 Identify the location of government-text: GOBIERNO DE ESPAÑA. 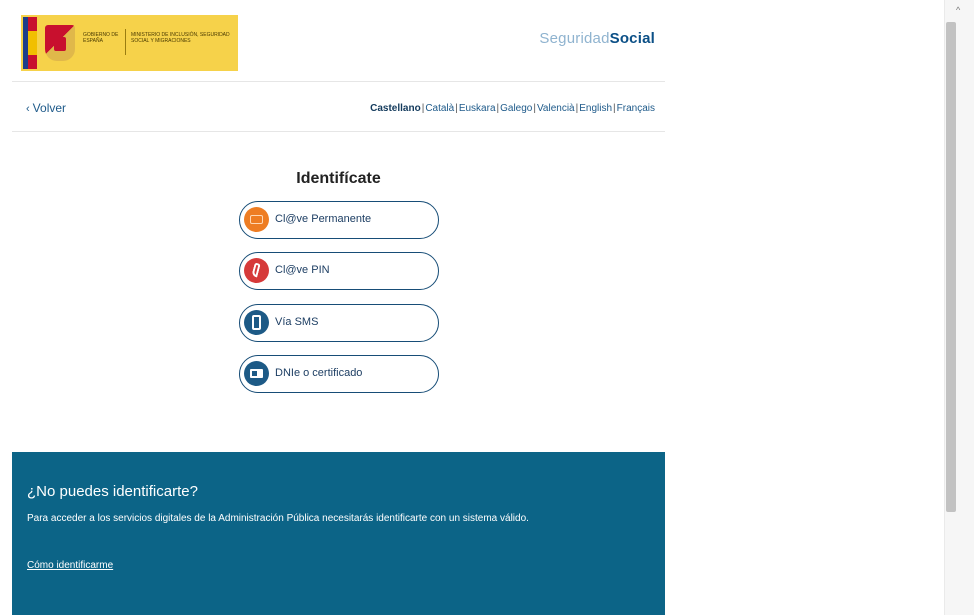
(101, 38).